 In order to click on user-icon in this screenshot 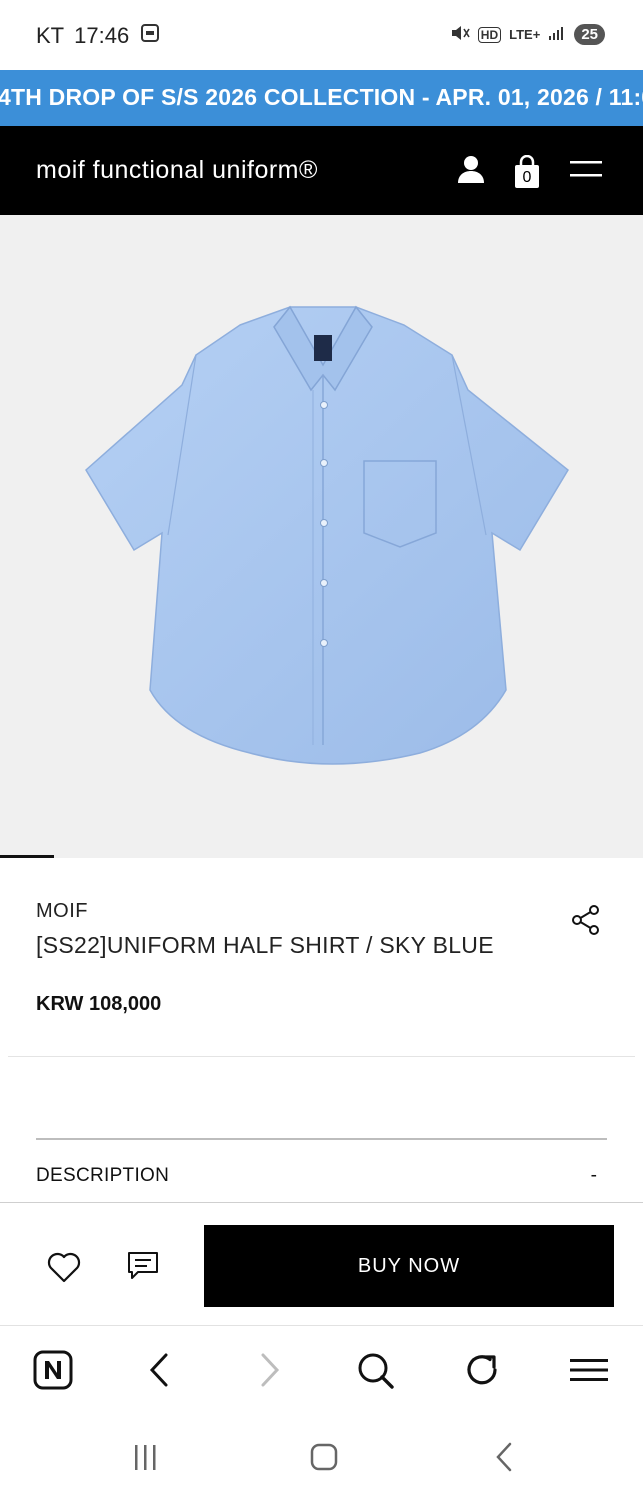, I will do `click(471, 171)`.